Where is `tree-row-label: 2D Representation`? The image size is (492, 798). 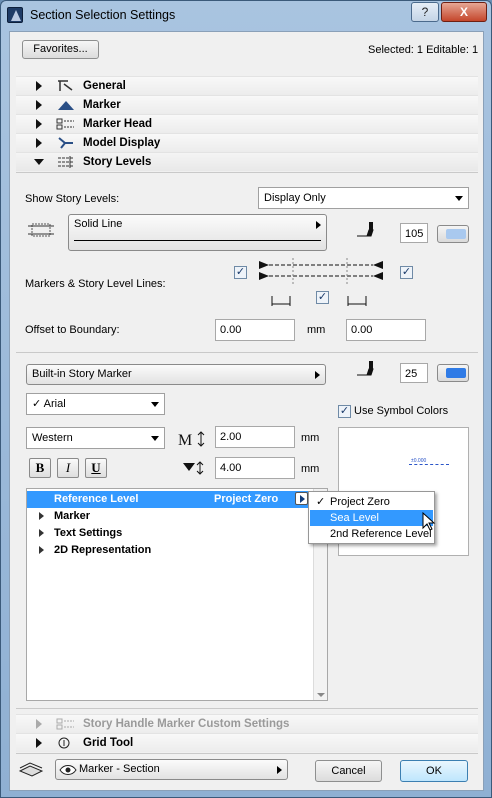 tree-row-label: 2D Representation is located at coordinates (103, 550).